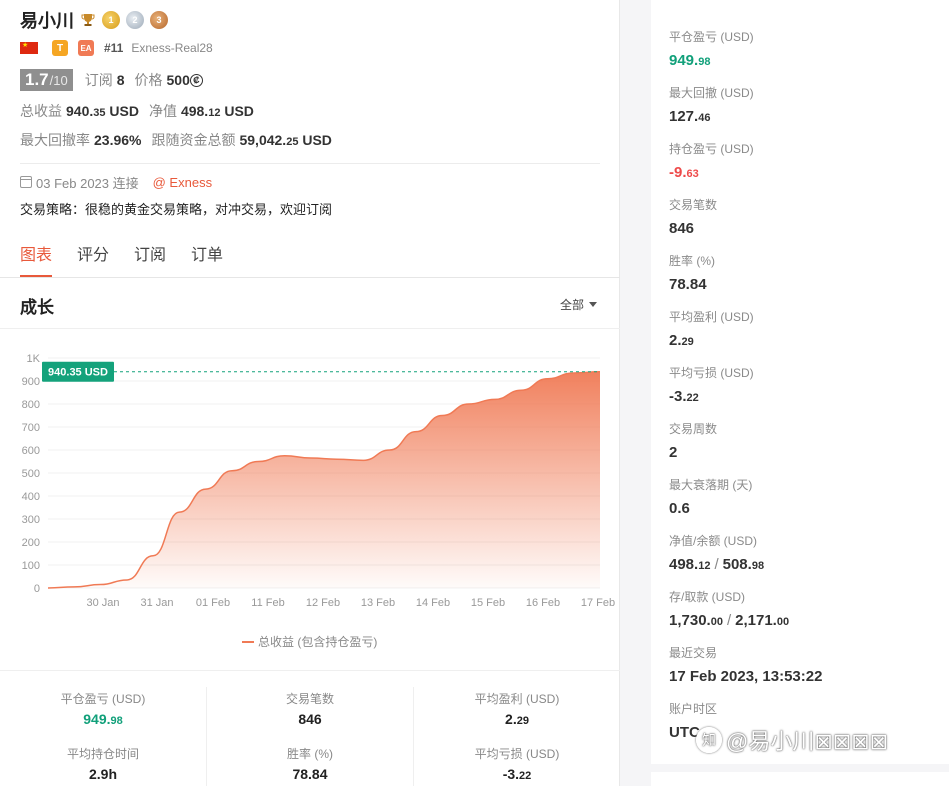  I want to click on legend-swatch, so click(248, 641).